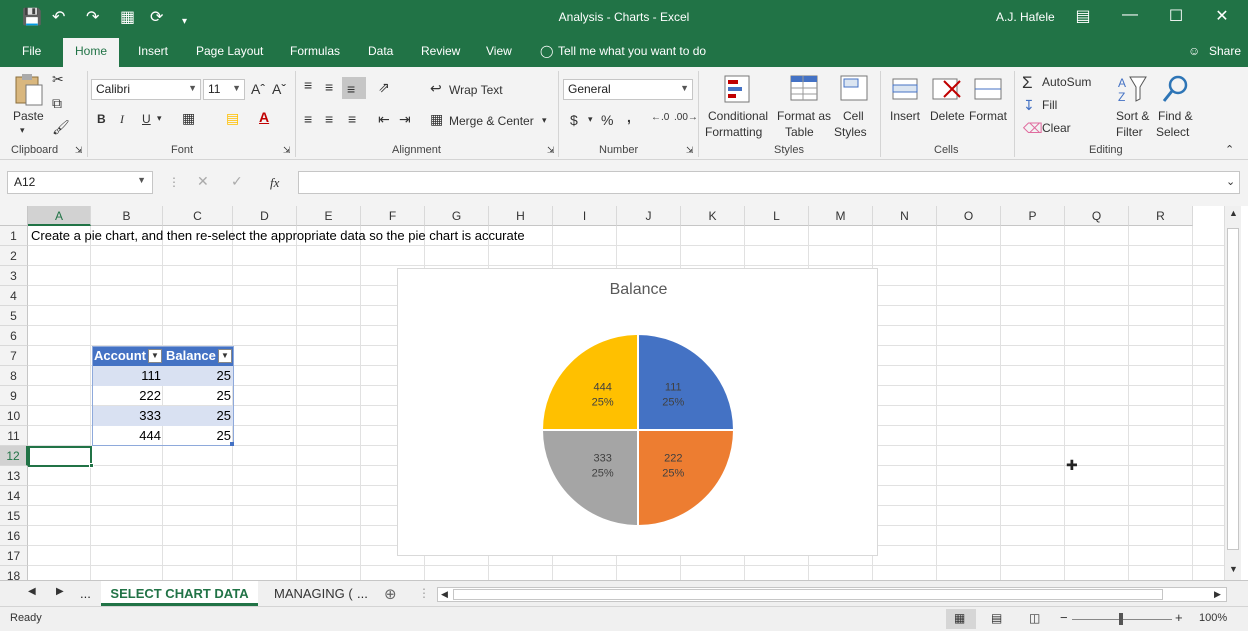 This screenshot has width=1248, height=631. What do you see at coordinates (1027, 83) in the screenshot?
I see `autosum-icon: Σ` at bounding box center [1027, 83].